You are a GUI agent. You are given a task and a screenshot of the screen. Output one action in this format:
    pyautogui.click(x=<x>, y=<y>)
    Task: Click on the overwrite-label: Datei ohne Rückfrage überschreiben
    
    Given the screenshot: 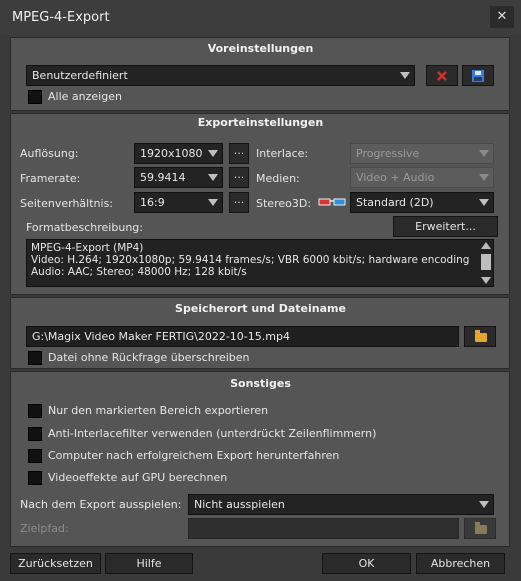 What is the action you would take?
    pyautogui.click(x=149, y=357)
    